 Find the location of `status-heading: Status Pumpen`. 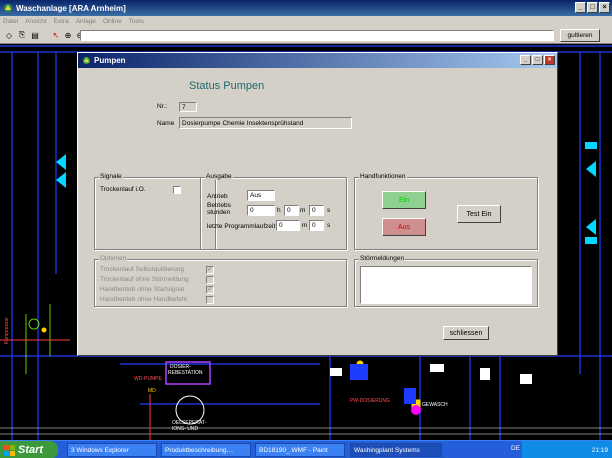

status-heading: Status Pumpen is located at coordinates (227, 86).